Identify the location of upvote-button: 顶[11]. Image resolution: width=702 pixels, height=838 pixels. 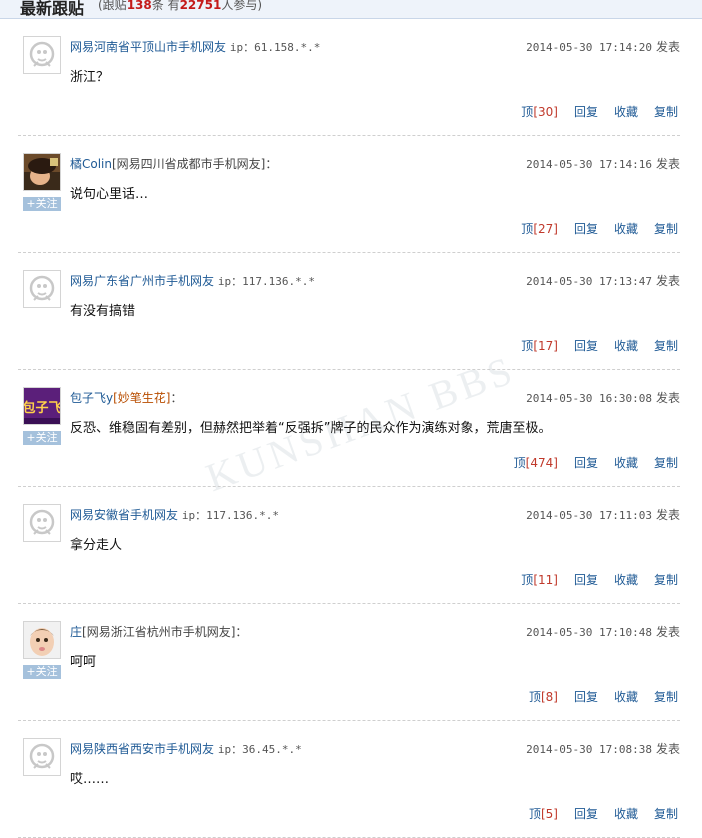
(539, 580).